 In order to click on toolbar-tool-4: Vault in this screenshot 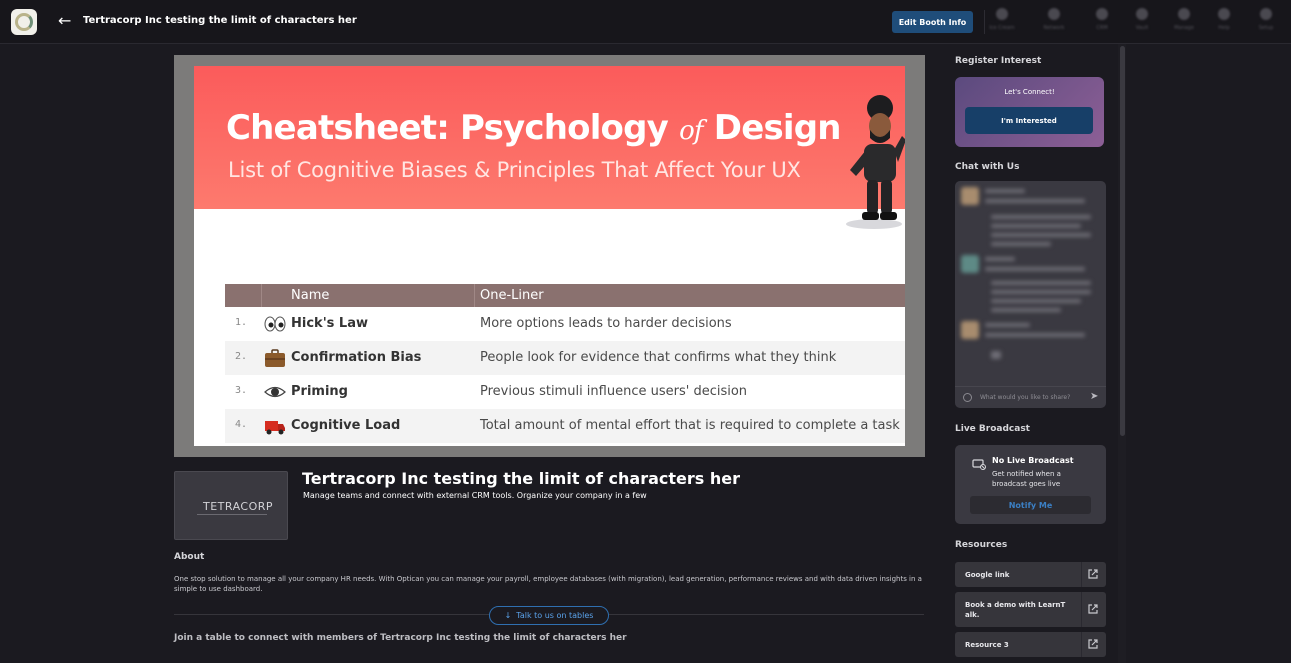, I will do `click(1142, 23)`.